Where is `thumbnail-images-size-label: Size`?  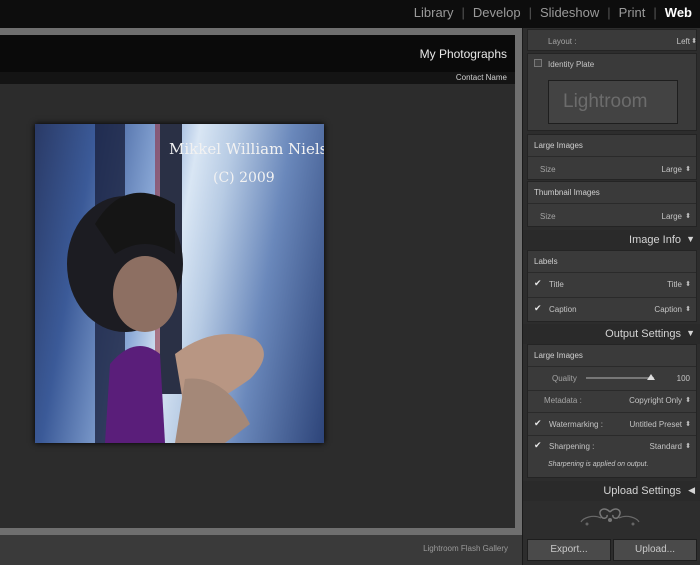
thumbnail-images-size-label: Size is located at coordinates (548, 216).